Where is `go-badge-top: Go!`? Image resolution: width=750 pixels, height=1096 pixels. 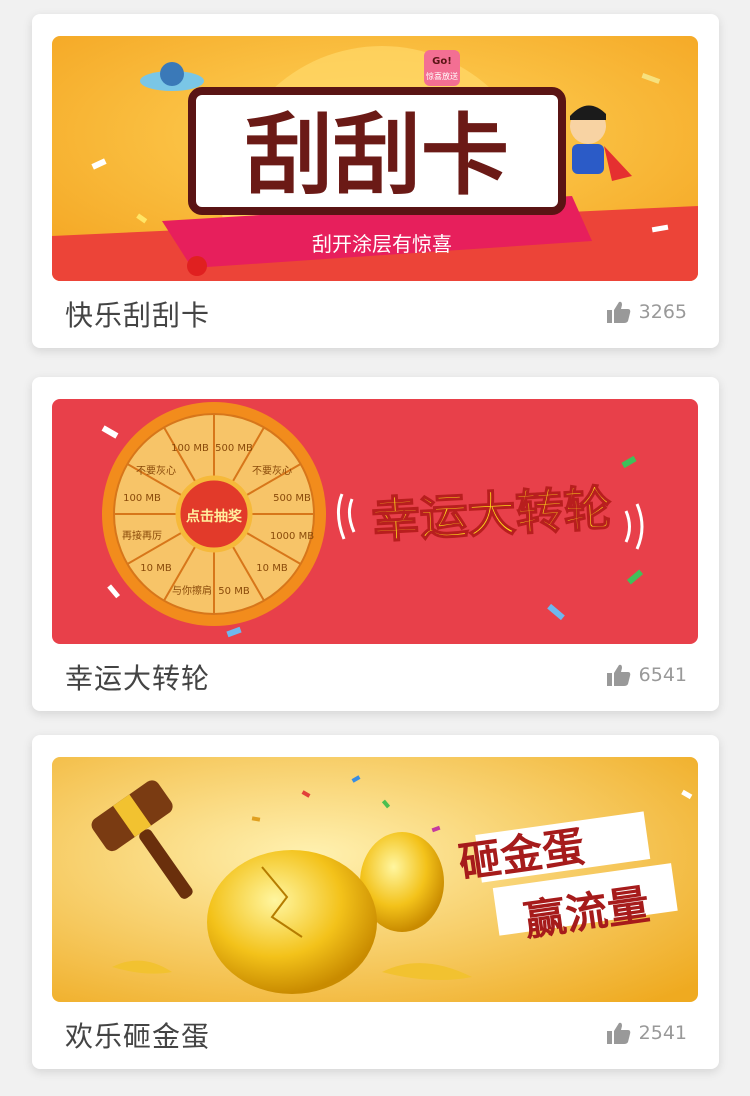
go-badge-top: Go! is located at coordinates (442, 61).